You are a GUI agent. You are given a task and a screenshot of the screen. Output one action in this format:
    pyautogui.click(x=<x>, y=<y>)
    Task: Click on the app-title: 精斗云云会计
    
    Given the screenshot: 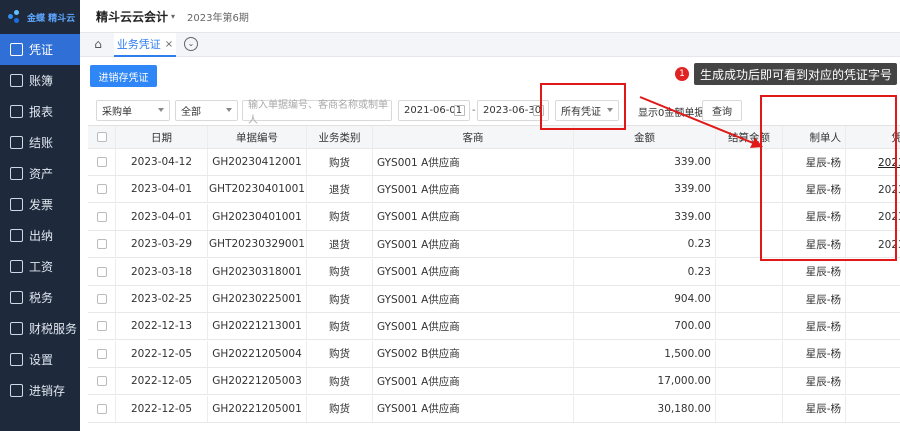 What is the action you would take?
    pyautogui.click(x=132, y=16)
    